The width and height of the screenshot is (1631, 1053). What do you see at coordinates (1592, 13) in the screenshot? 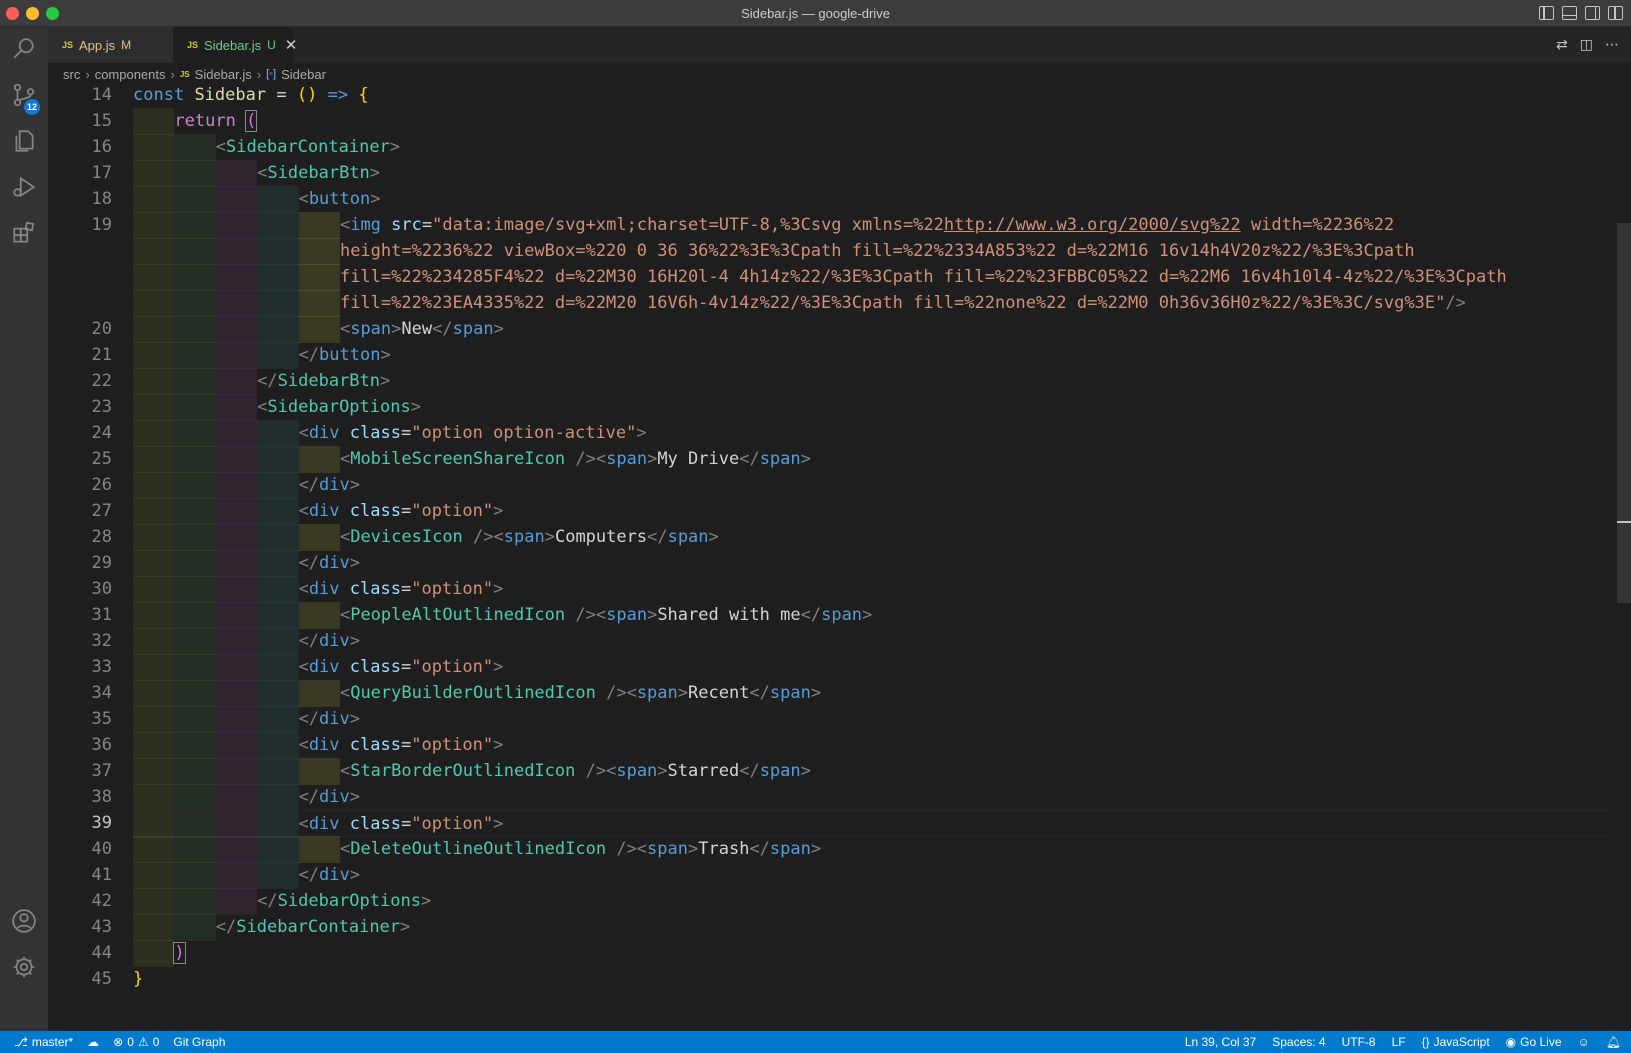
I see `toggle-secondary-sidebar-icon` at bounding box center [1592, 13].